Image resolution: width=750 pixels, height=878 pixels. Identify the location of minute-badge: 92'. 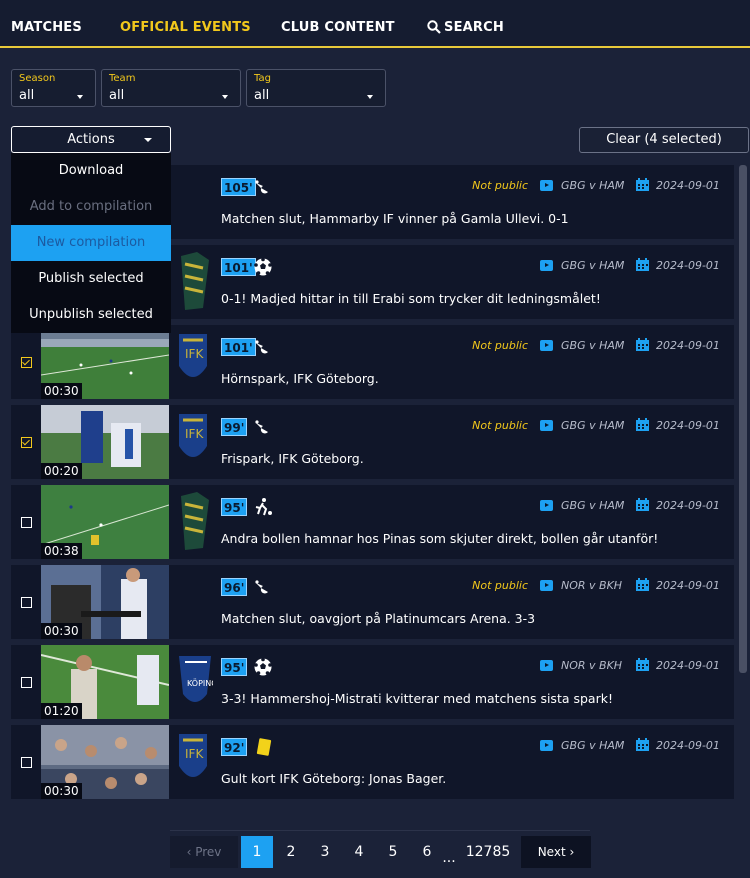
(234, 747).